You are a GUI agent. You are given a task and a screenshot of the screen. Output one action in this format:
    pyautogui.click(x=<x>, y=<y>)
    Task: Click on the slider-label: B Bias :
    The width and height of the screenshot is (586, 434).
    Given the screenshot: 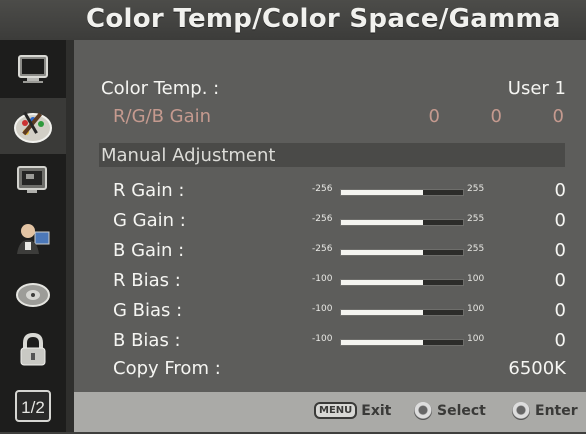 What is the action you would take?
    pyautogui.click(x=147, y=340)
    